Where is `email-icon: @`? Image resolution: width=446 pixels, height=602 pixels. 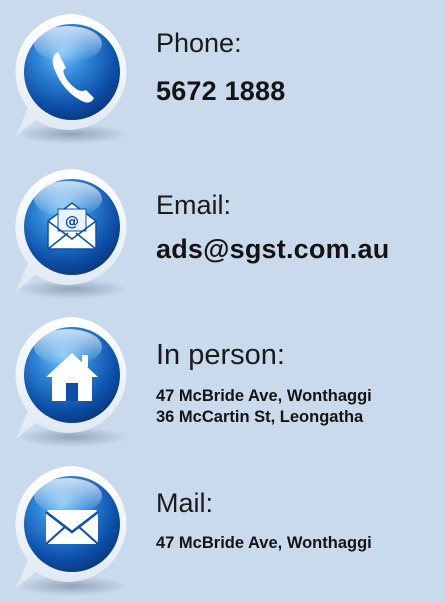 email-icon: @ is located at coordinates (72, 232).